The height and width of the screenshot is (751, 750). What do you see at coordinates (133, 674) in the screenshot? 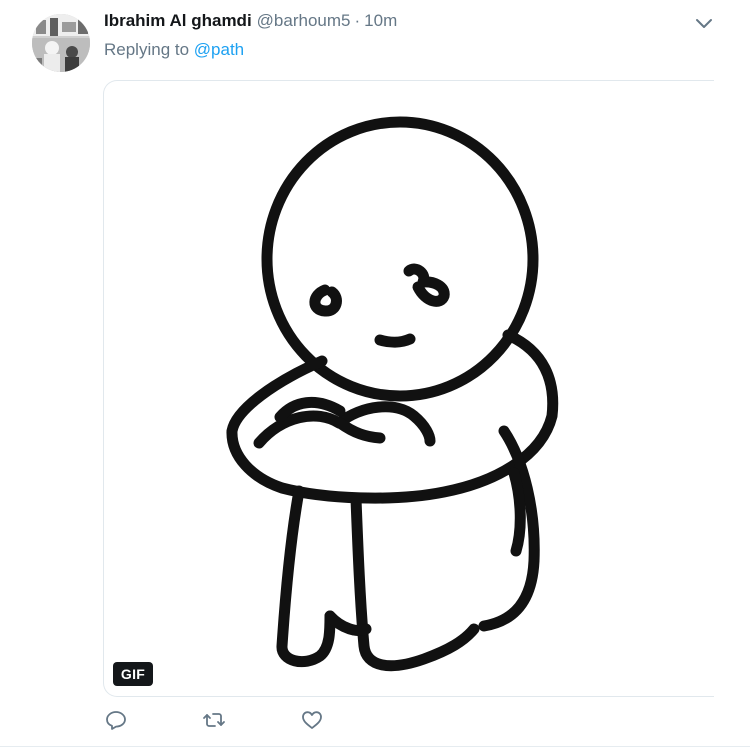
I see `gif-badge: GIF` at bounding box center [133, 674].